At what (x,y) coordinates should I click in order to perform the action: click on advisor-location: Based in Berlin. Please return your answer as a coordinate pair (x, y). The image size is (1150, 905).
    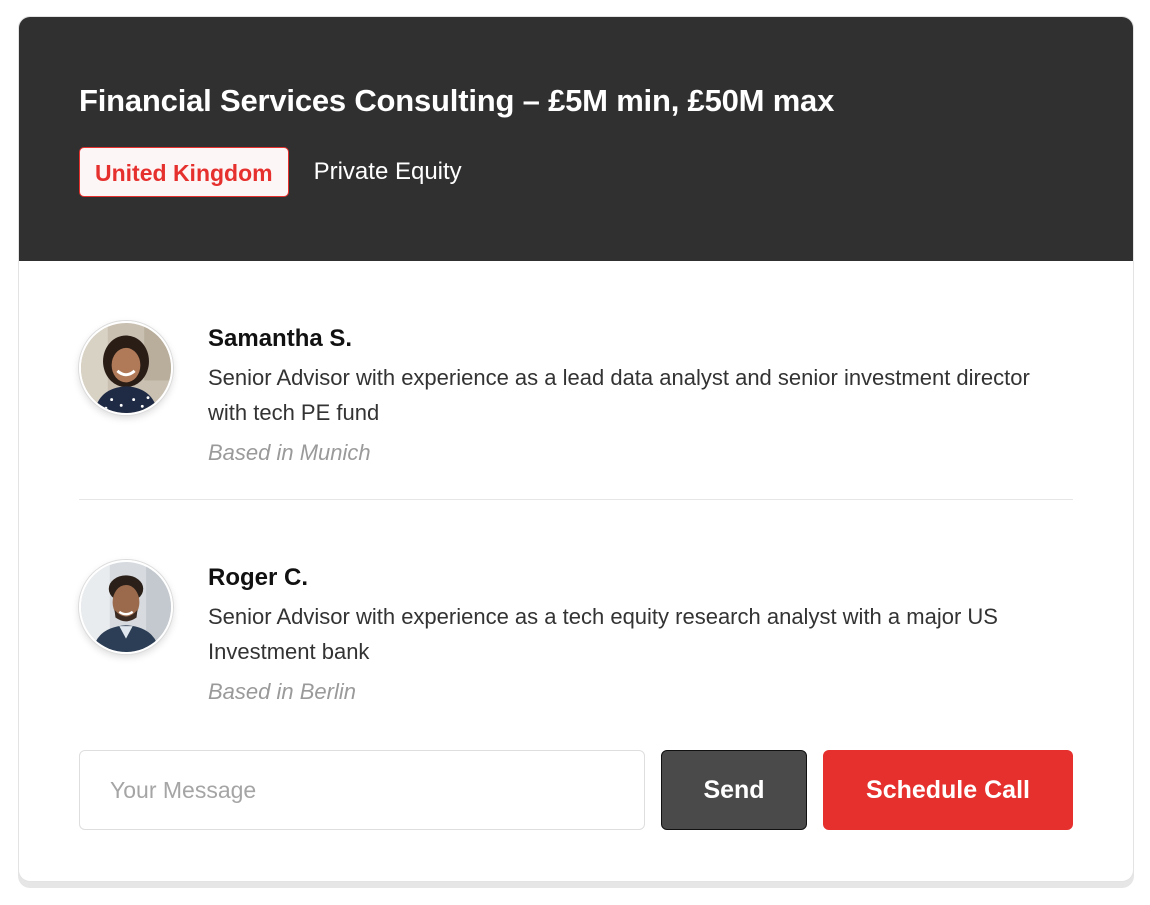
    Looking at the image, I should click on (282, 691).